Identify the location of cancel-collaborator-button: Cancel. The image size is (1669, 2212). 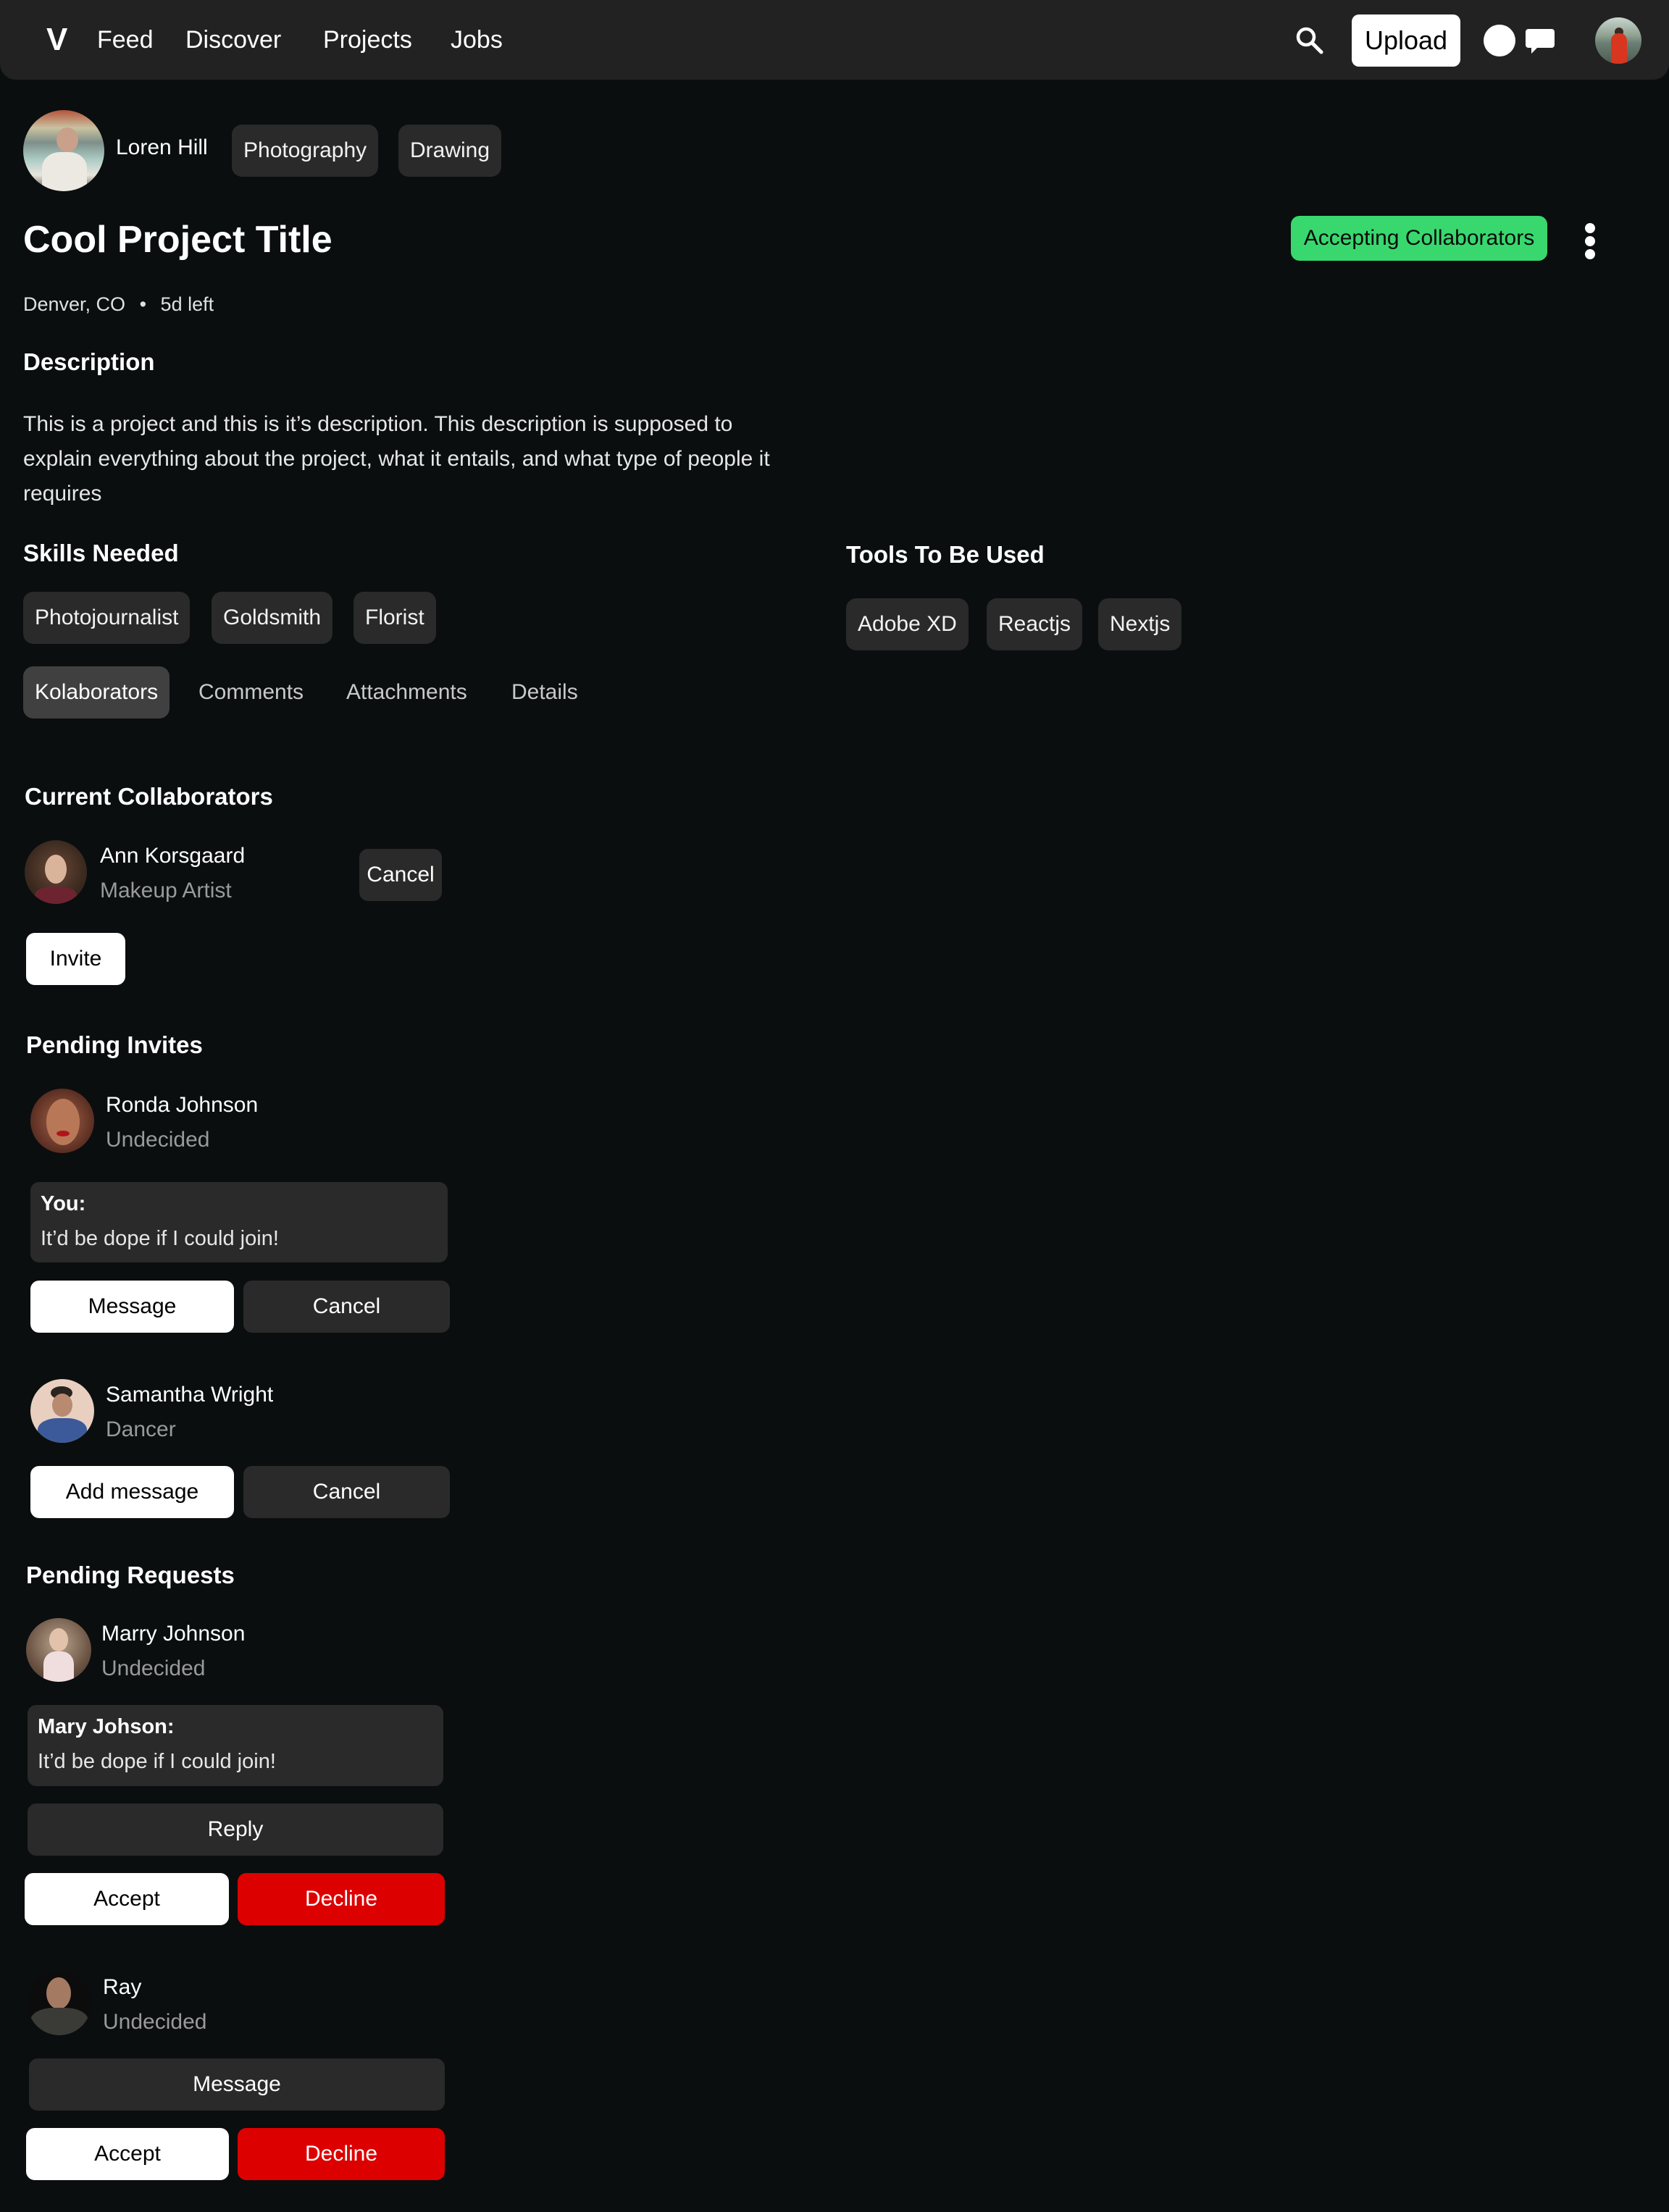
(400, 875).